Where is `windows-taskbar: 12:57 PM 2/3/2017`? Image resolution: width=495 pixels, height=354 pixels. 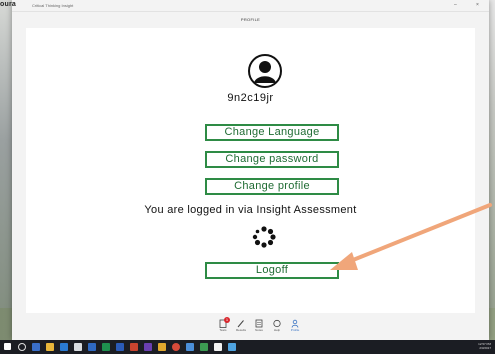 windows-taskbar: 12:57 PM 2/3/2017 is located at coordinates (247, 347).